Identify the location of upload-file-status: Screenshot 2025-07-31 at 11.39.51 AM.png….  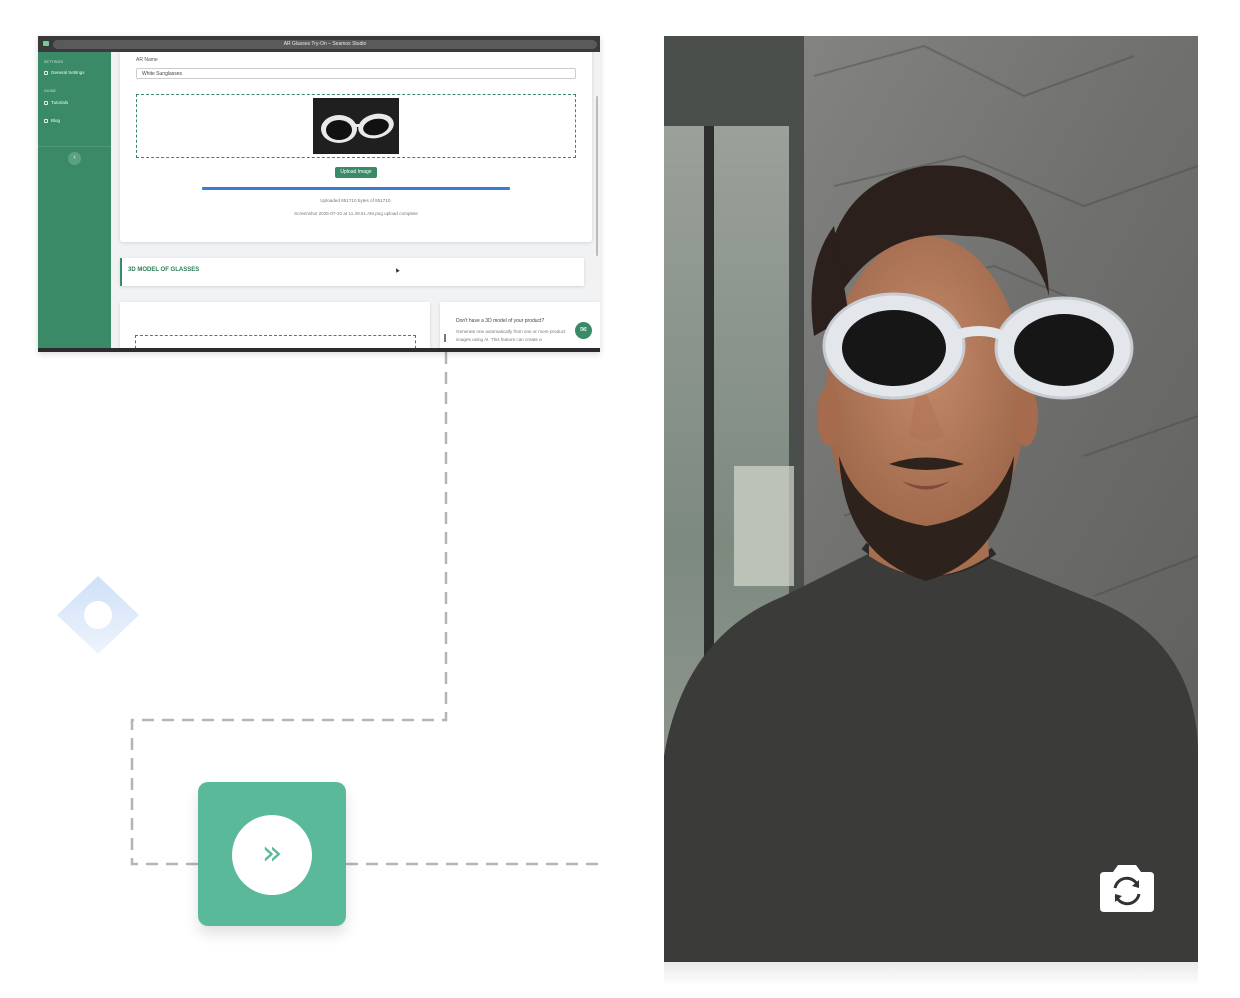
(356, 213).